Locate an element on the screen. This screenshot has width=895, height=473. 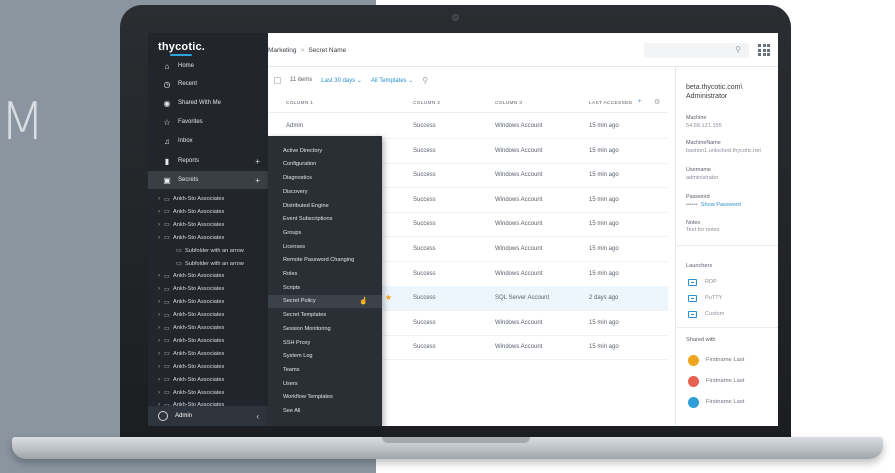
share-icon: ◉ is located at coordinates (167, 103).